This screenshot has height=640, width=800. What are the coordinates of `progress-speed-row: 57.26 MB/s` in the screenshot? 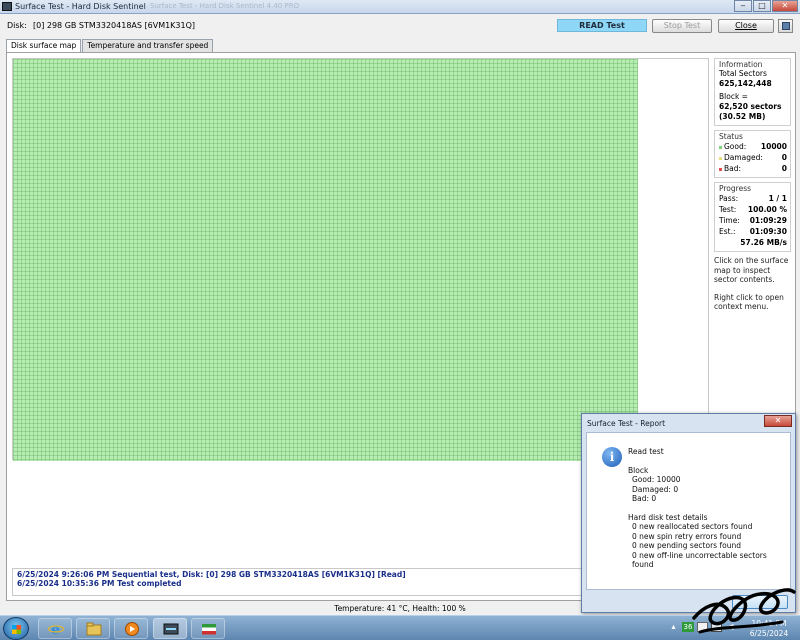 It's located at (753, 242).